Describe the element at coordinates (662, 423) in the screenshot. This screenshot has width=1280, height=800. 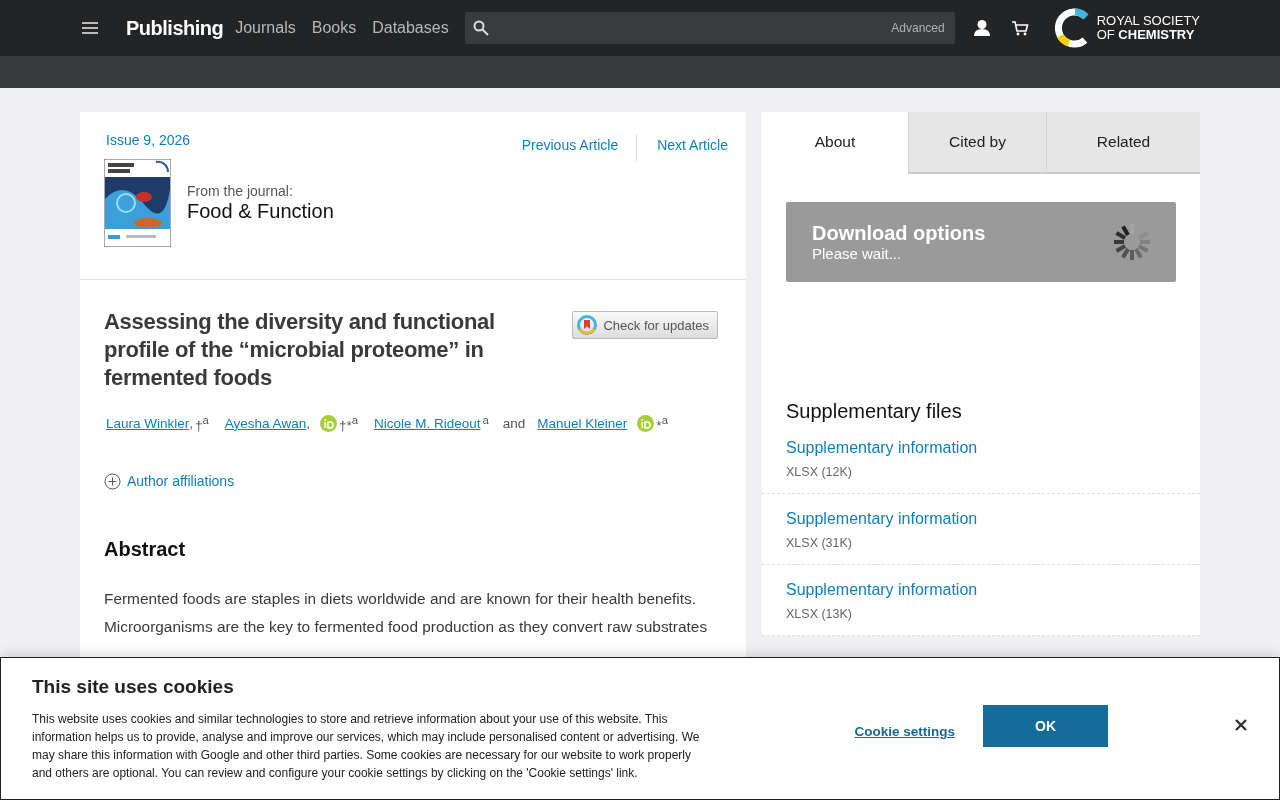
I see `author-marks: *$^{a}$` at that location.